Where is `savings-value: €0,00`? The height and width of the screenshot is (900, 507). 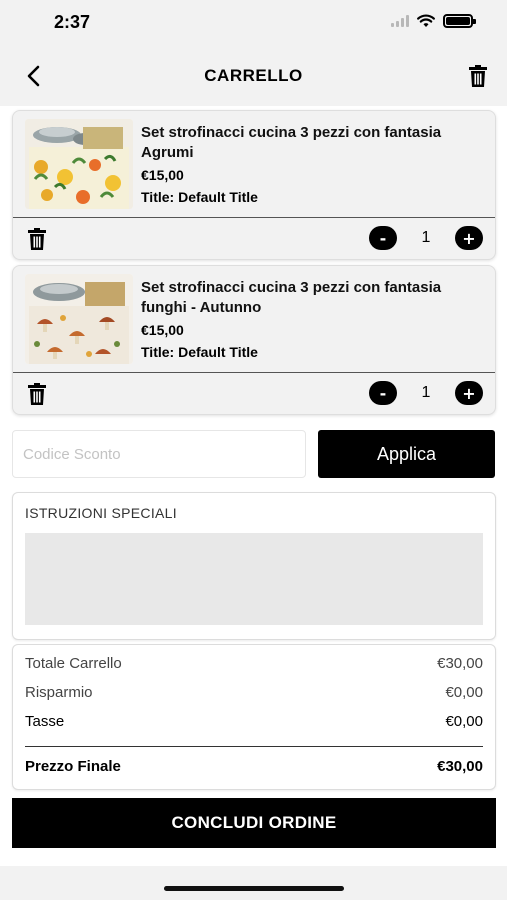
savings-value: €0,00 is located at coordinates (464, 692).